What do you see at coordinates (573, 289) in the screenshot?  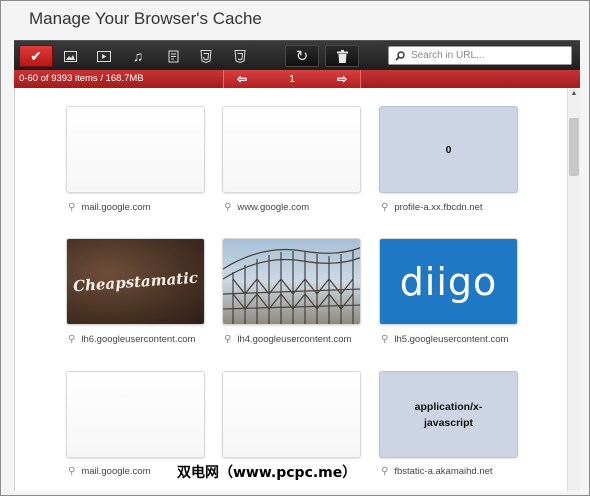 I see `vertical-scrollbar: ▲` at bounding box center [573, 289].